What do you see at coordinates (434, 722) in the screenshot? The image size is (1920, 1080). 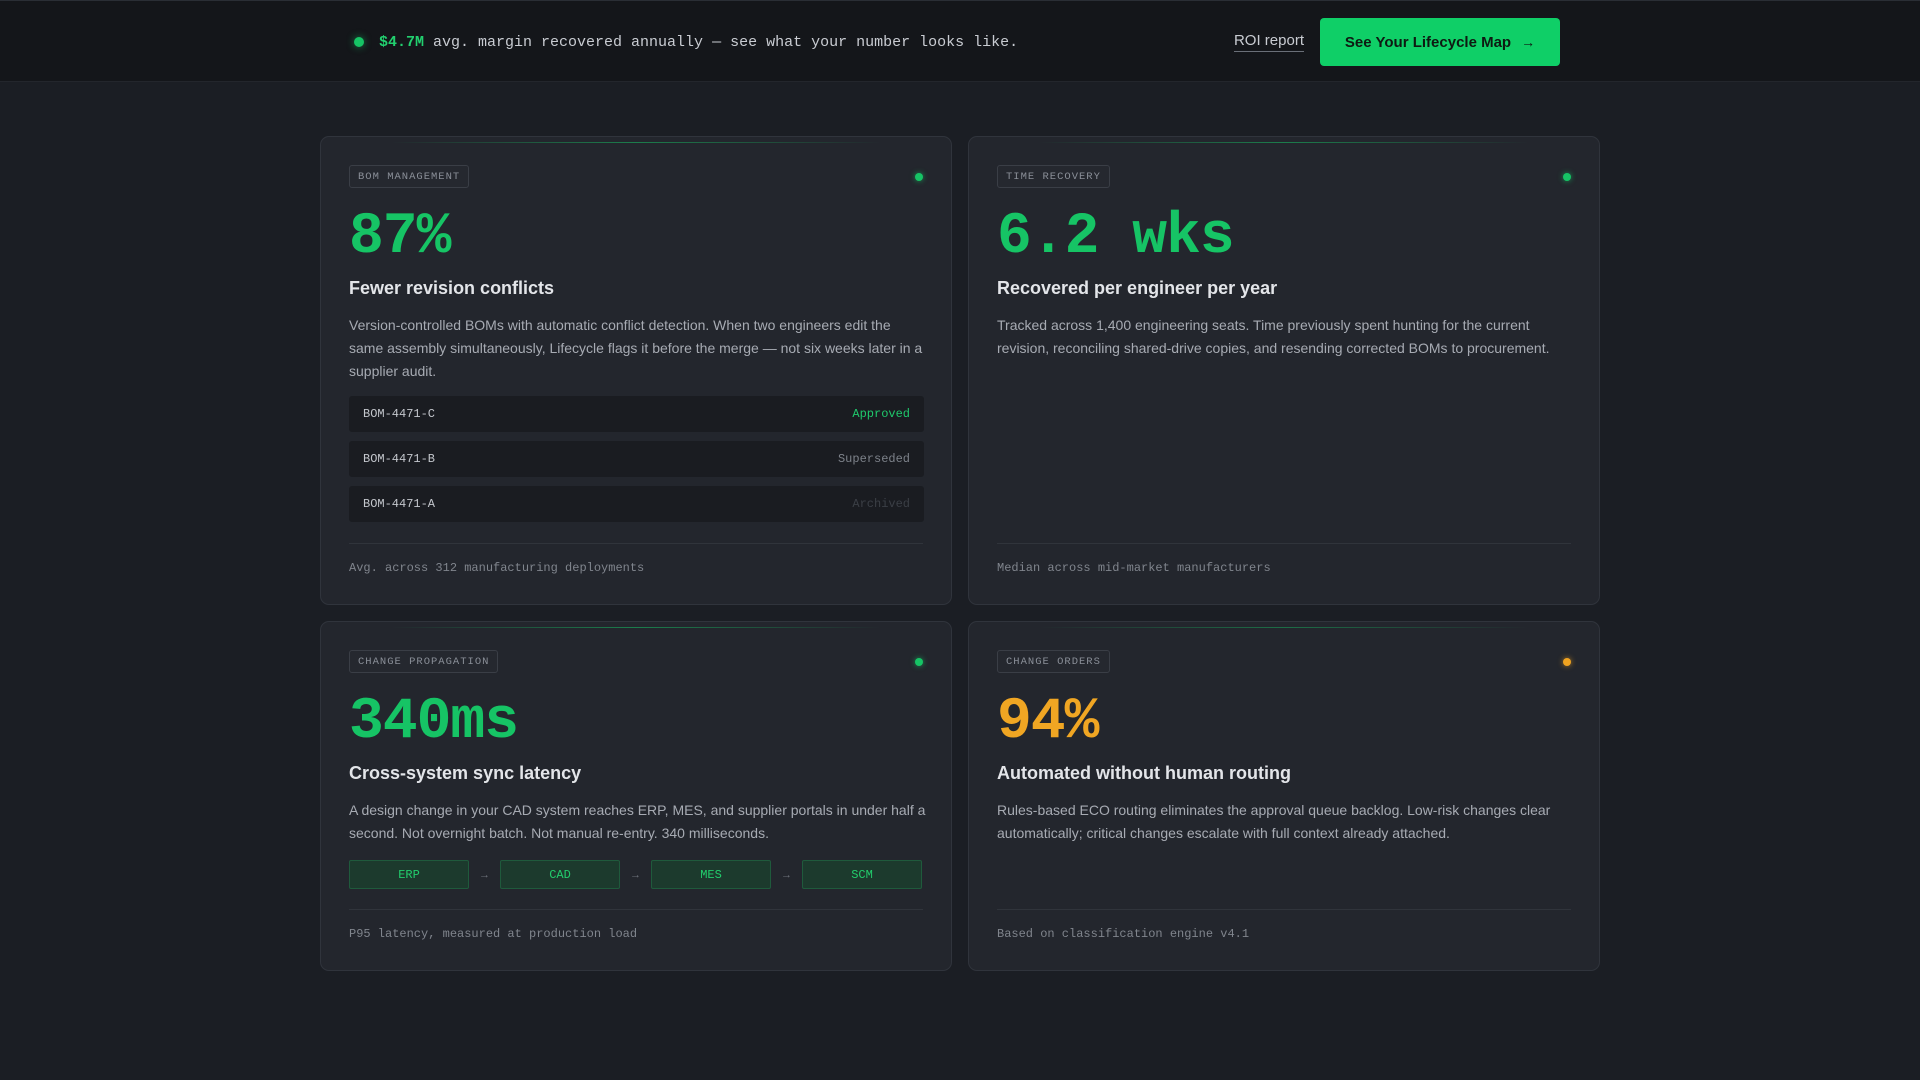 I see `metric-value: 340ms` at bounding box center [434, 722].